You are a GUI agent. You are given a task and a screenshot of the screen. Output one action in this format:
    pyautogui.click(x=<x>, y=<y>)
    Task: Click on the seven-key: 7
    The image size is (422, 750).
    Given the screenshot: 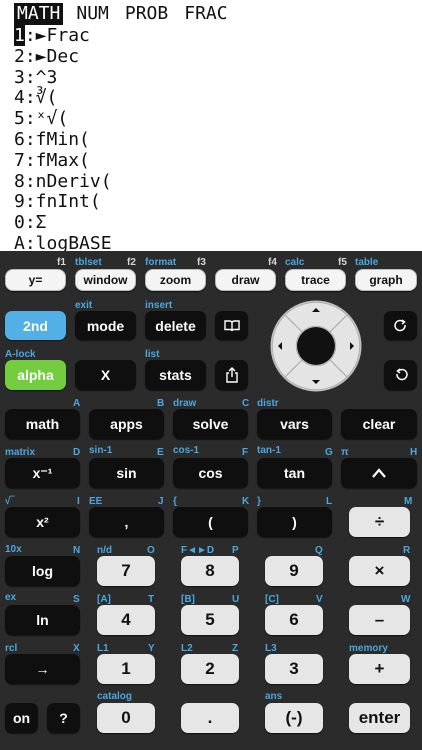 What is the action you would take?
    pyautogui.click(x=126, y=571)
    